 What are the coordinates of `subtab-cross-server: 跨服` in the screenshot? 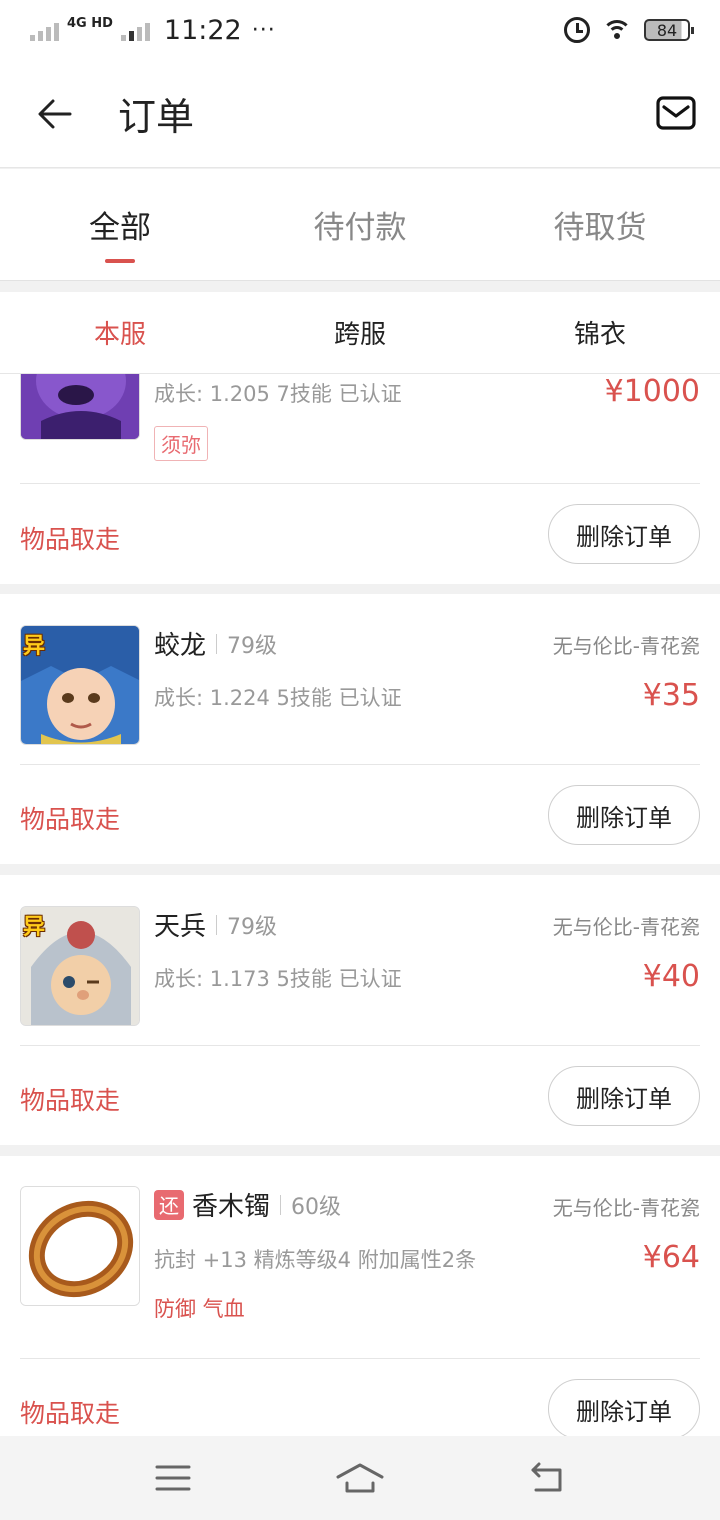 It's located at (360, 332).